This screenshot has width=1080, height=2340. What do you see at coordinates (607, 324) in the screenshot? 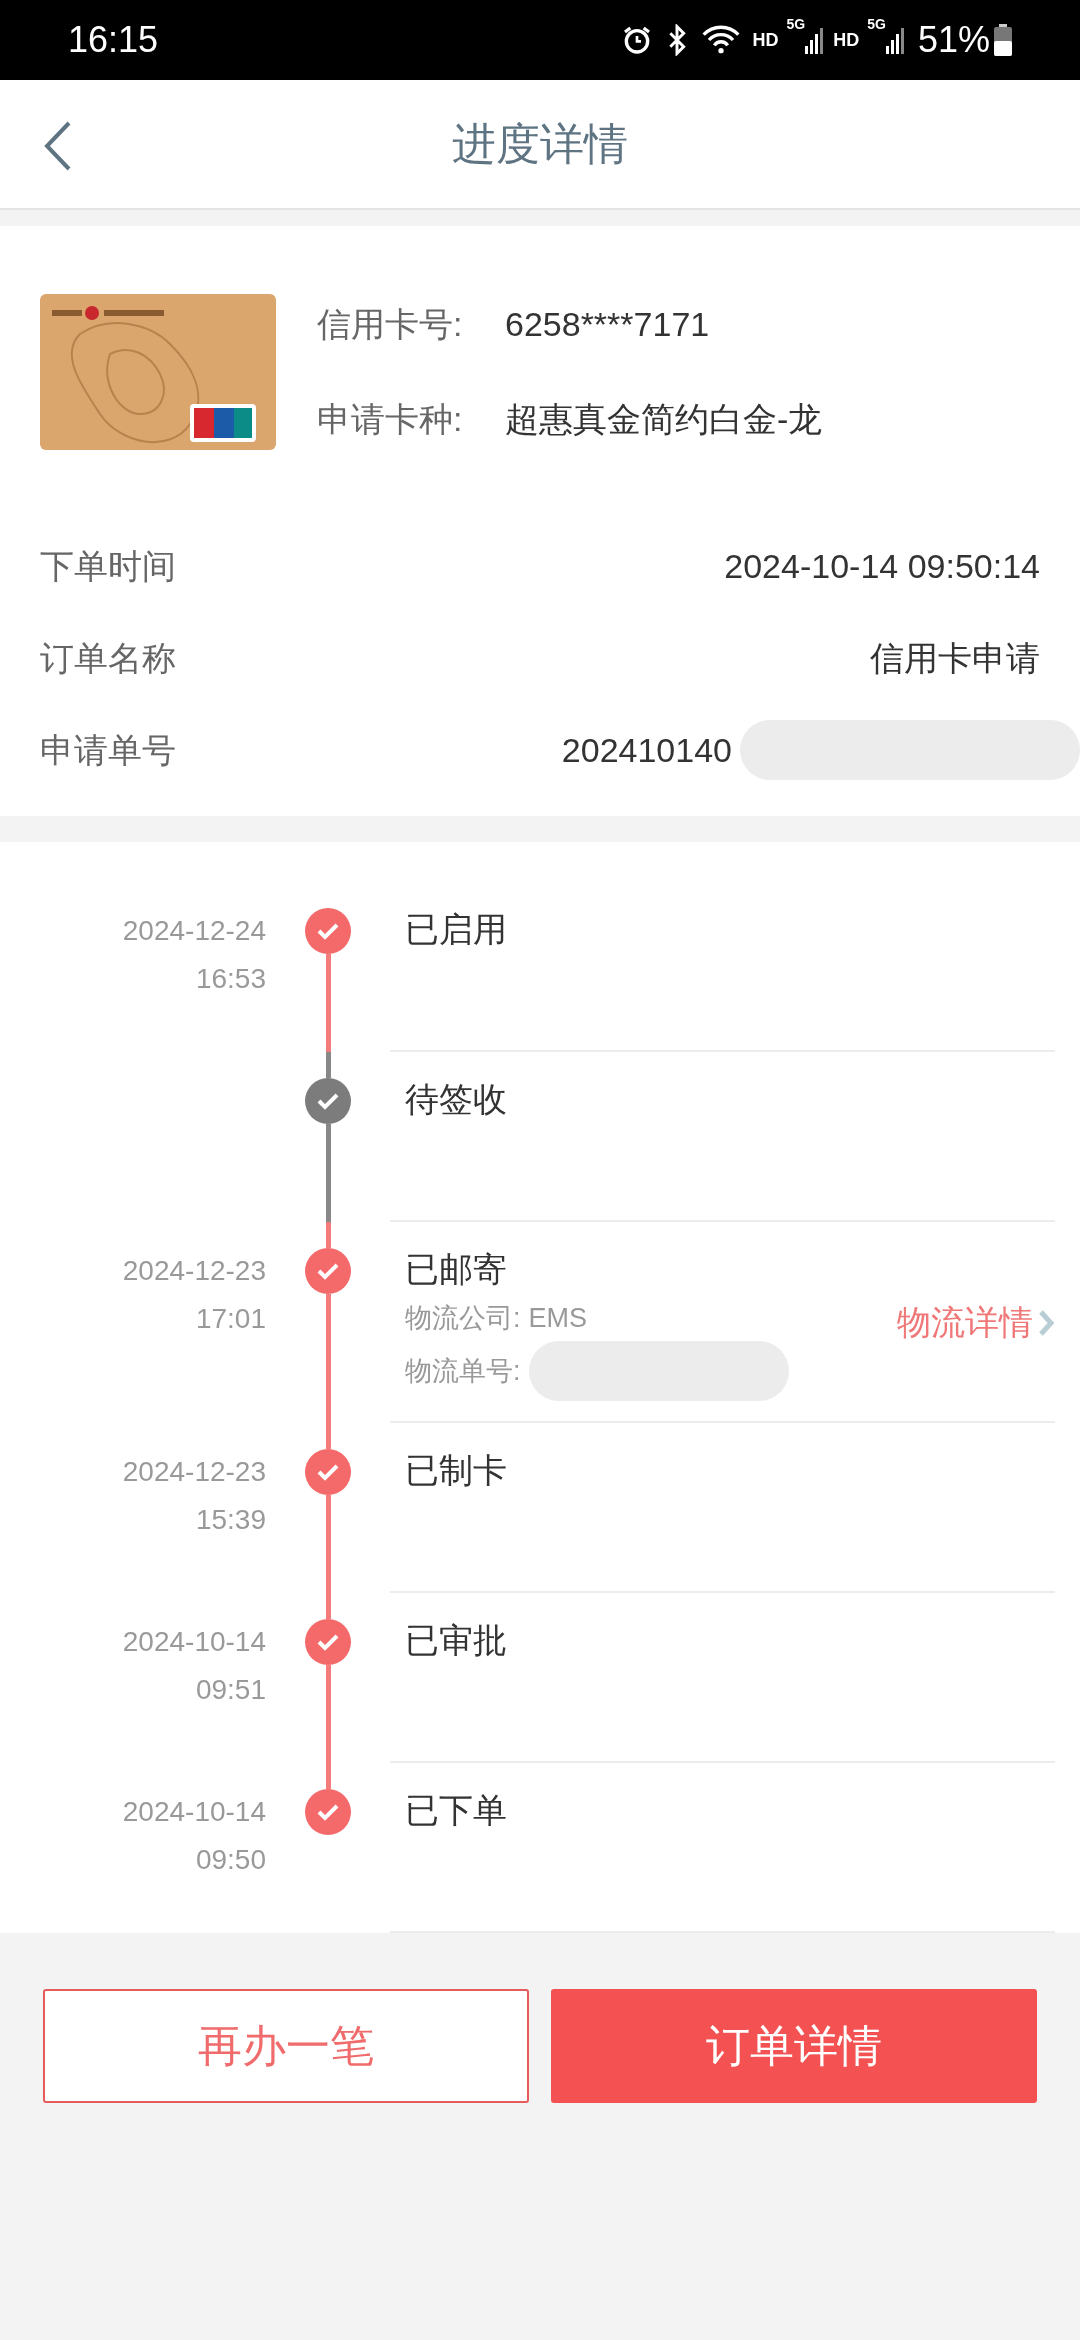
I see `card-field-value: 6258****7171` at bounding box center [607, 324].